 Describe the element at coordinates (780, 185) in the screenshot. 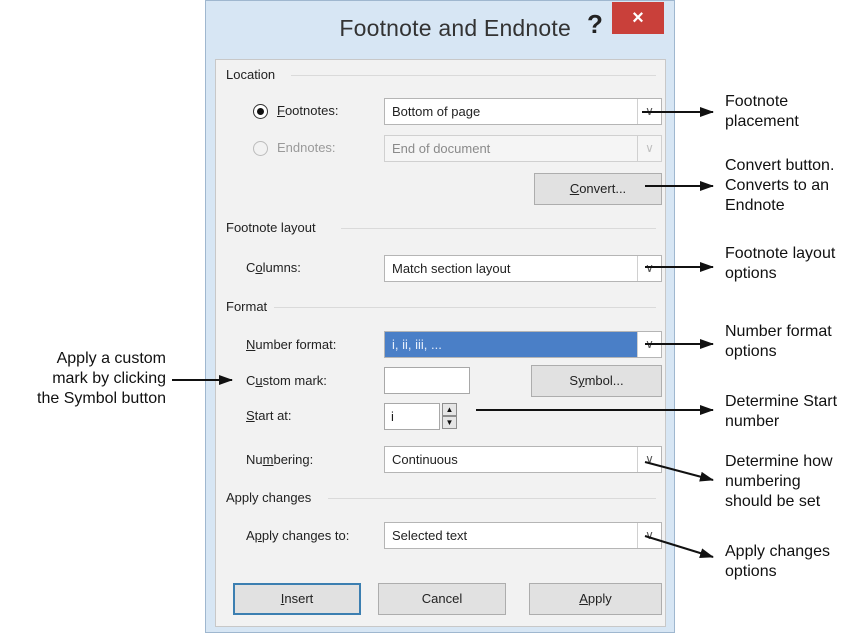

I see `annotation-convert: Convert button. Converts to an Endnote` at that location.